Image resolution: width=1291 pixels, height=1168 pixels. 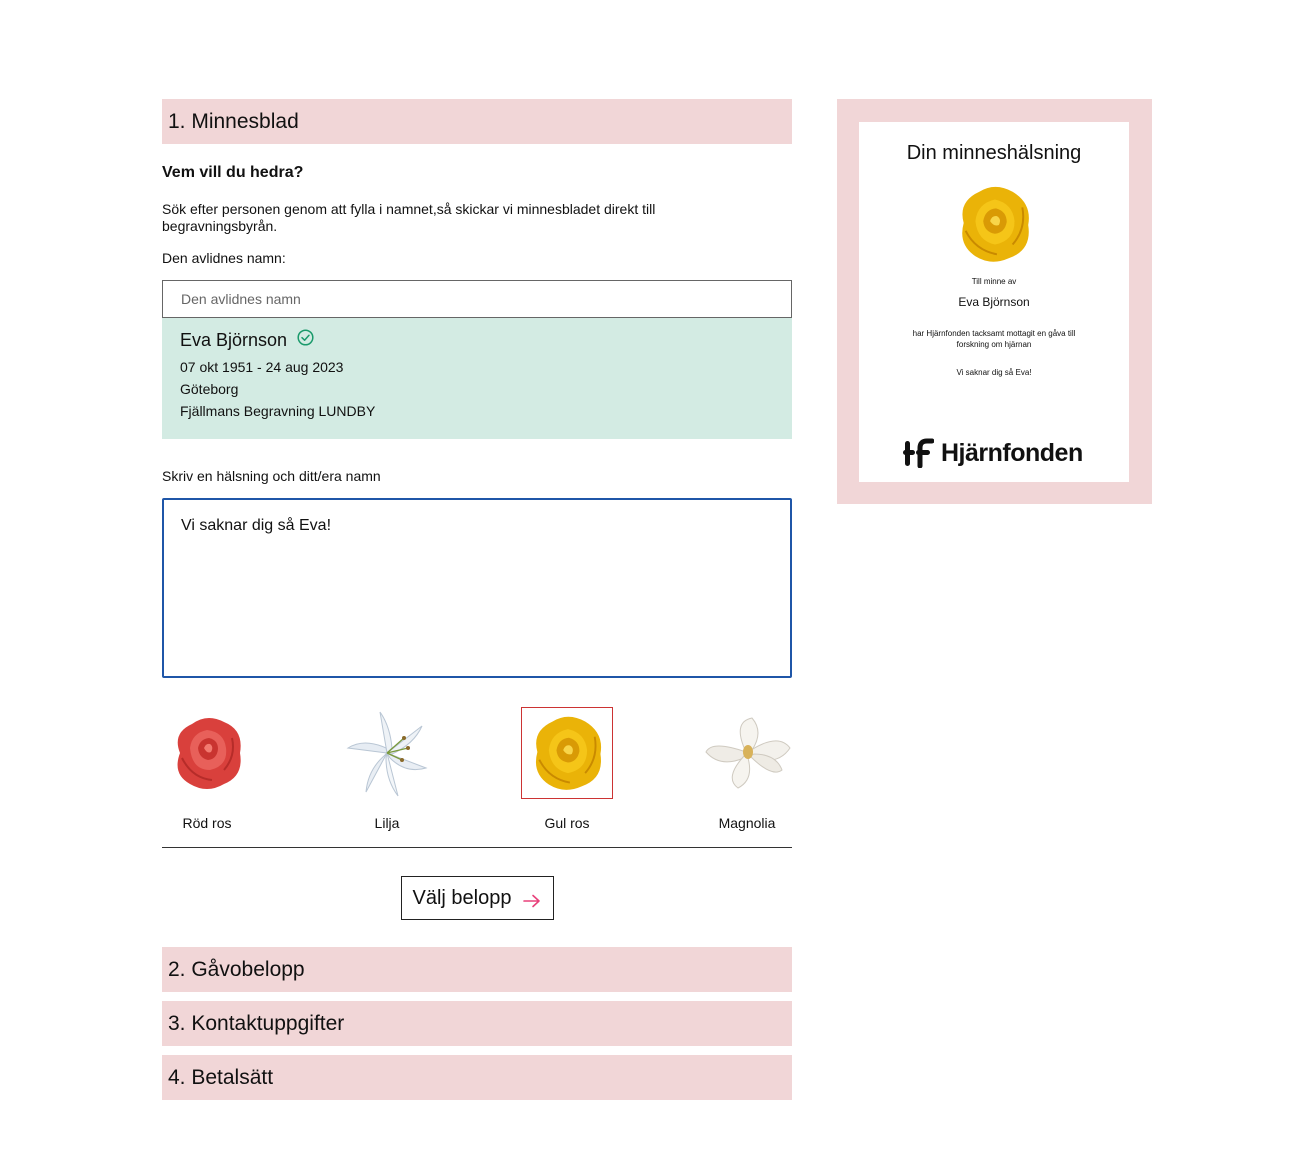 I want to click on magnolia-icon, so click(x=747, y=753).